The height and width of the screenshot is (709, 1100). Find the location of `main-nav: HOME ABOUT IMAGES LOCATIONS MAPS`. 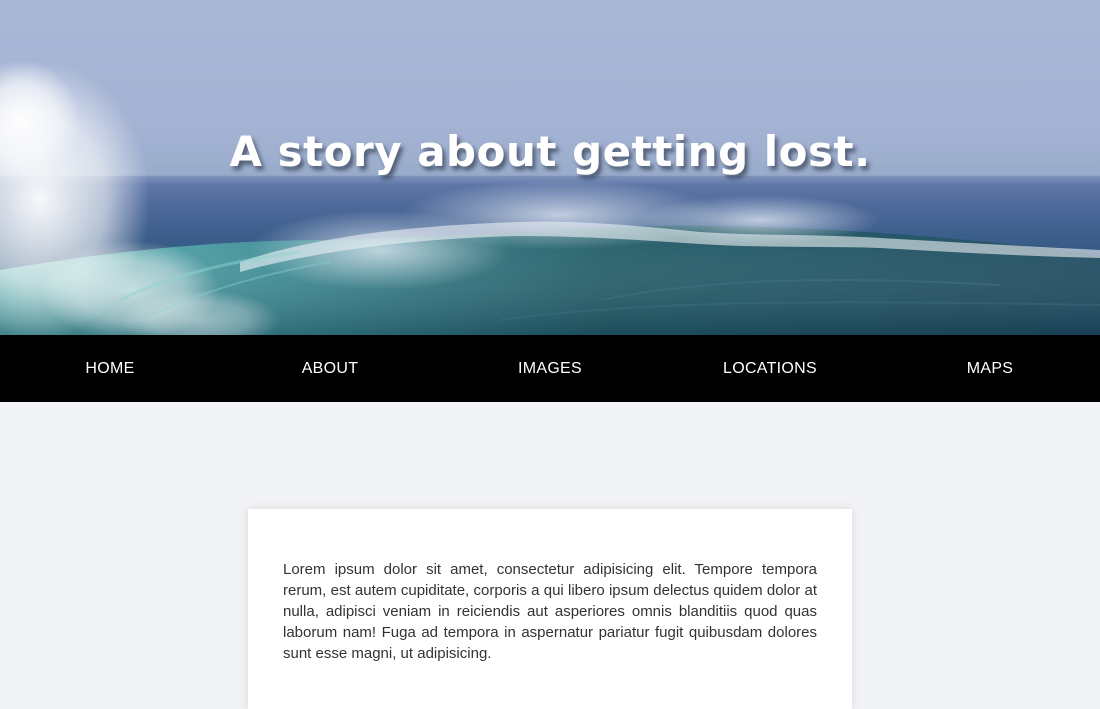

main-nav: HOME ABOUT IMAGES LOCATIONS MAPS is located at coordinates (550, 368).